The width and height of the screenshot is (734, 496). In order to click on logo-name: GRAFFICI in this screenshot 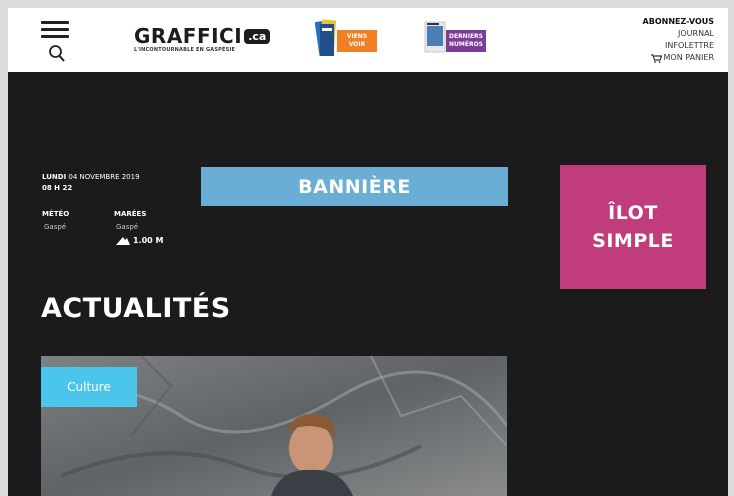, I will do `click(188, 36)`.